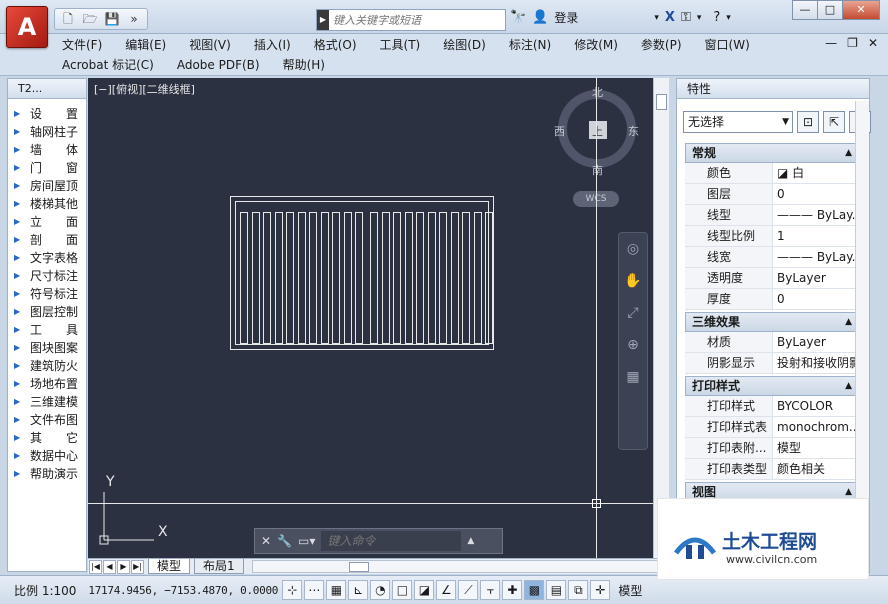 The image size is (888, 604). What do you see at coordinates (47, 366) in the screenshot?
I see `palette-item: ▶ 建筑防火` at bounding box center [47, 366].